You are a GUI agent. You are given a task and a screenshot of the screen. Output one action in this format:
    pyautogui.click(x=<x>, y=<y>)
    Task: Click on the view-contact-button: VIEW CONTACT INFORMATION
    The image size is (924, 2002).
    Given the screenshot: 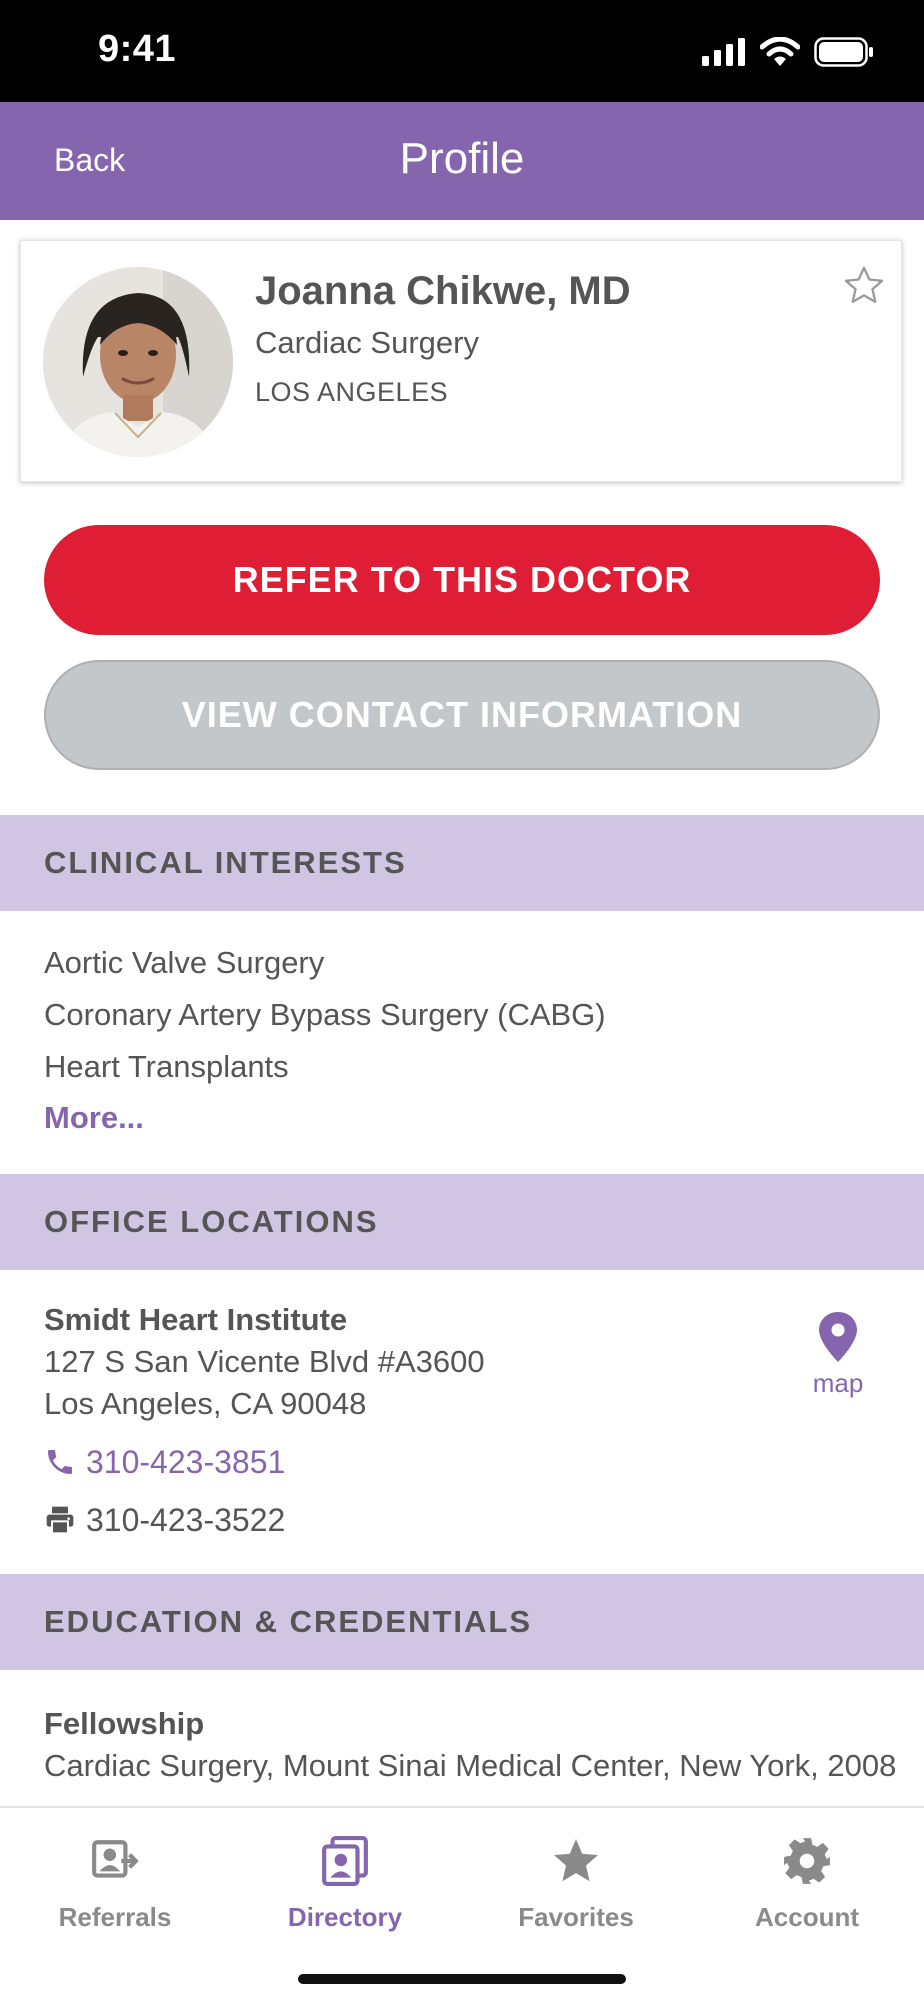 What is the action you would take?
    pyautogui.click(x=462, y=715)
    